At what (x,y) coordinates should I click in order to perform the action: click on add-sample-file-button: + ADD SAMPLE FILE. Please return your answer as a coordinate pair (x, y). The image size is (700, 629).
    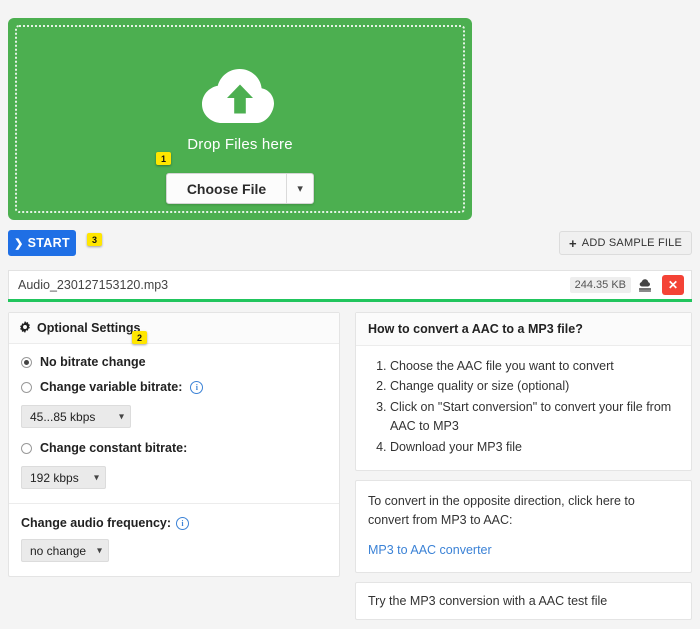
    Looking at the image, I should click on (625, 243).